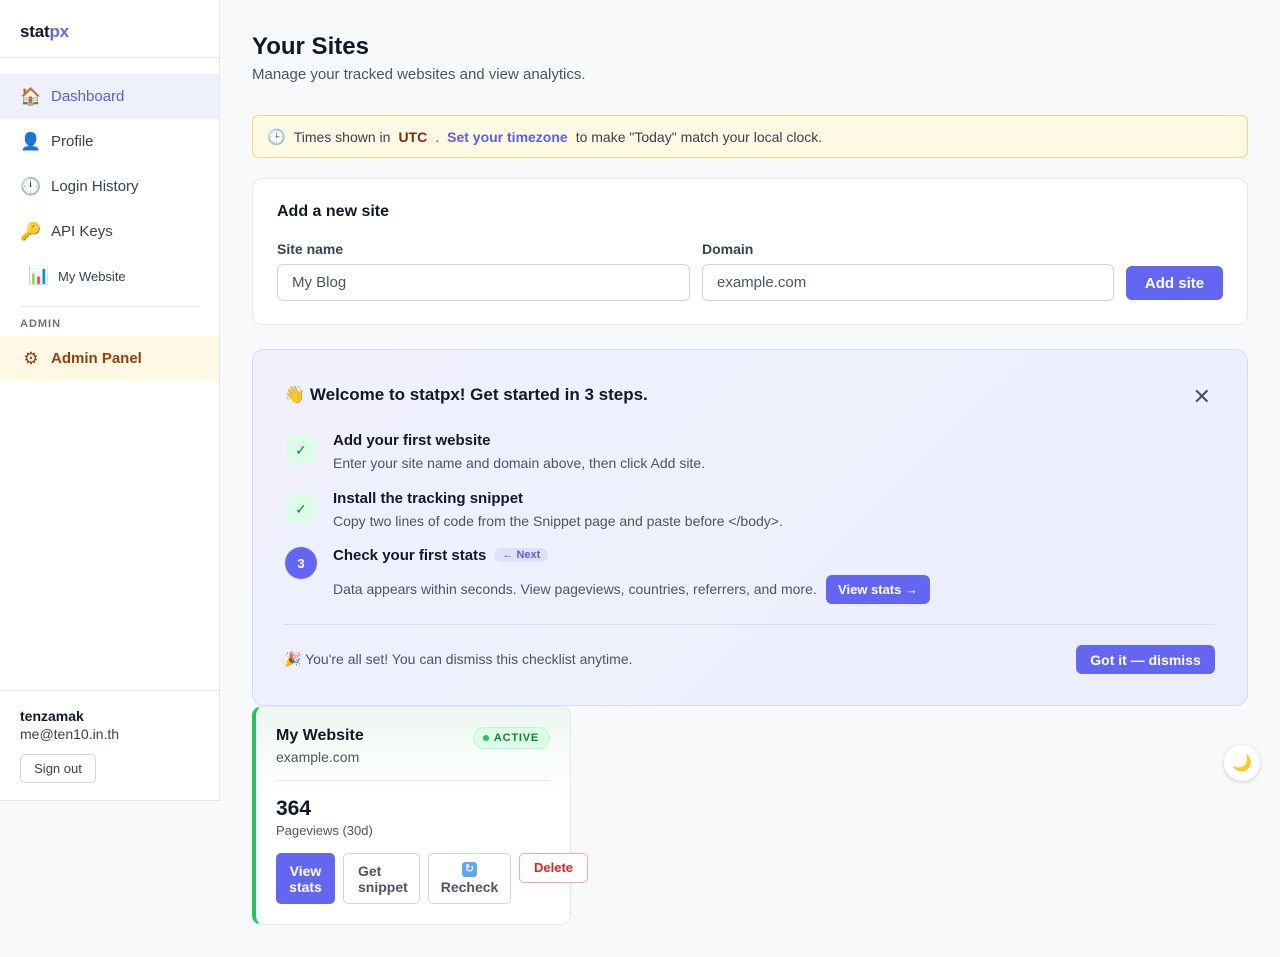 The width and height of the screenshot is (1280, 957). Describe the element at coordinates (410, 555) in the screenshot. I see `step-title: Check your first stats` at that location.